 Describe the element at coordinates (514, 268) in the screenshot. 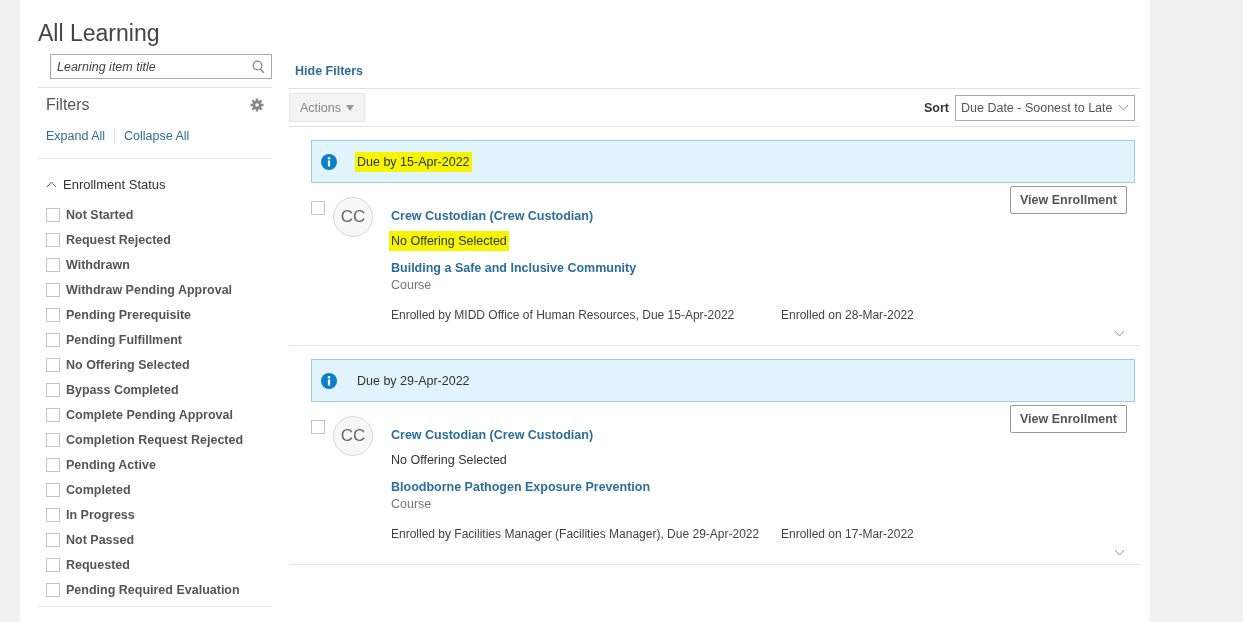

I see `course-title-link: Building a Safe and Inclusive Community` at that location.